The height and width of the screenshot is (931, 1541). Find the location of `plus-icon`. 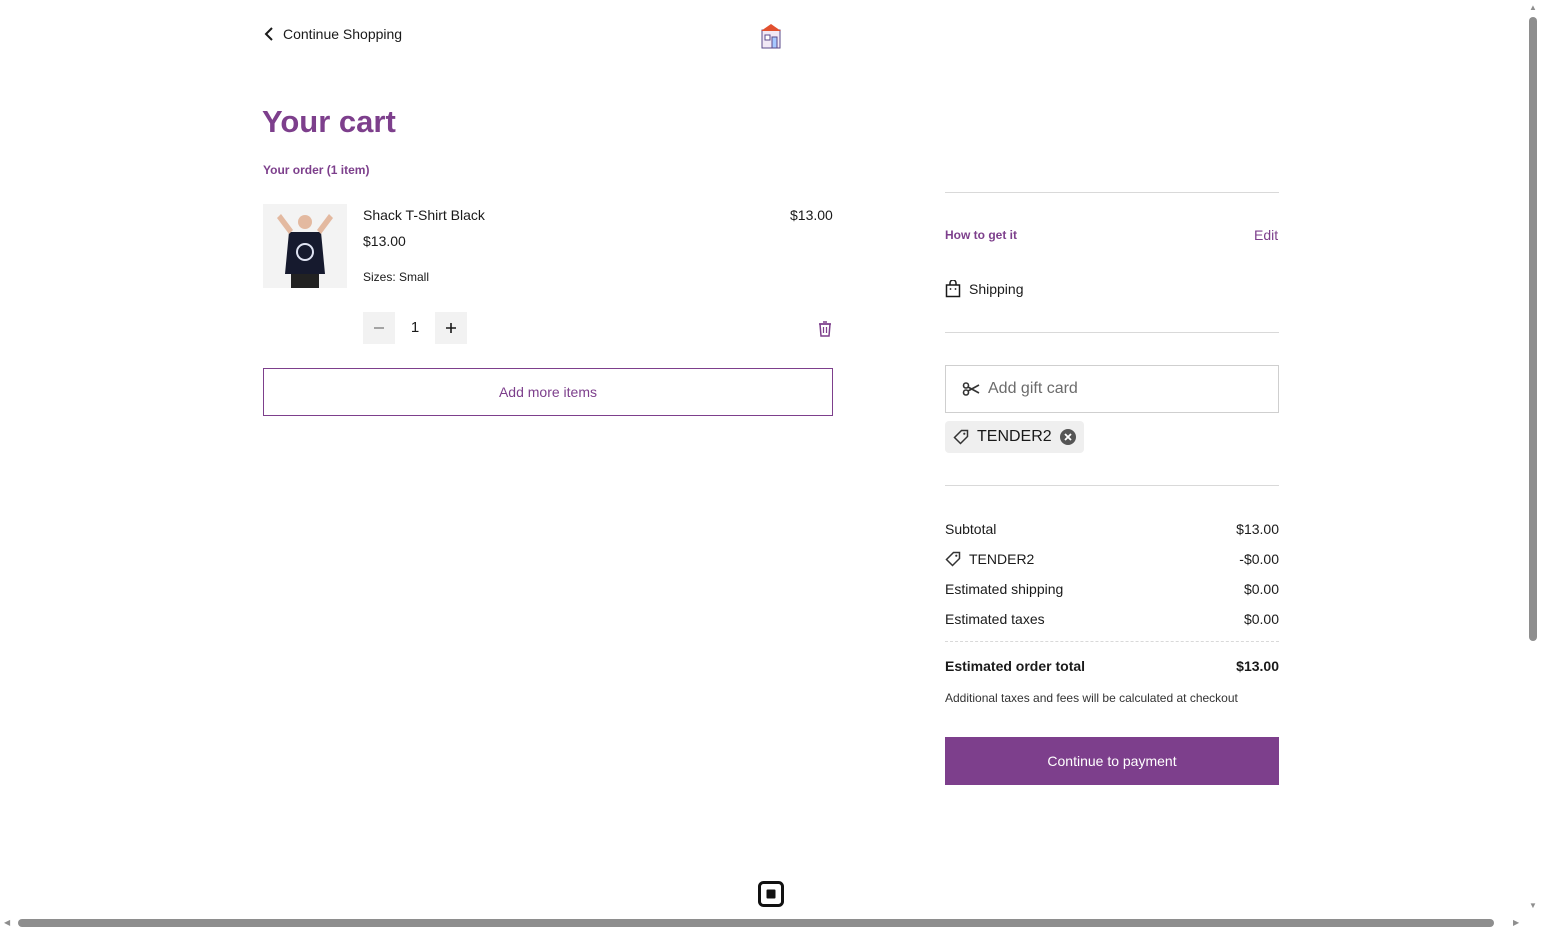

plus-icon is located at coordinates (451, 328).